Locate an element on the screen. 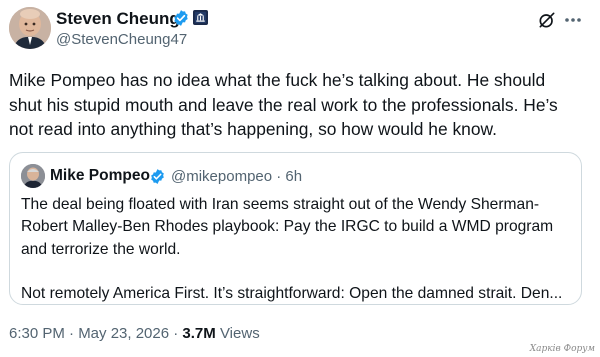 The image size is (600, 357). grok-icon is located at coordinates (547, 20).